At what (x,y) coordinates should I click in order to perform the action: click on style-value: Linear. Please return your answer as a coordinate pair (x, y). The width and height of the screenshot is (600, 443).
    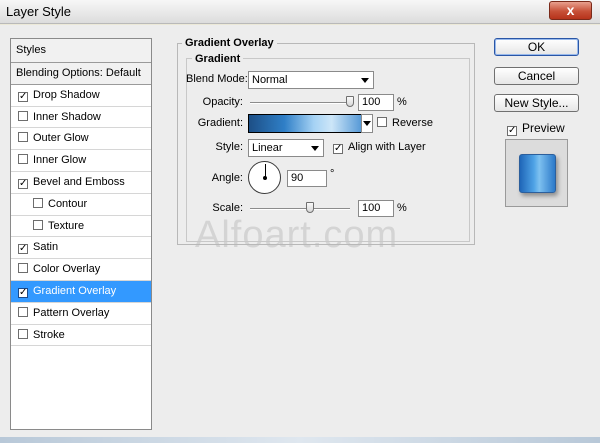
    Looking at the image, I should click on (267, 148).